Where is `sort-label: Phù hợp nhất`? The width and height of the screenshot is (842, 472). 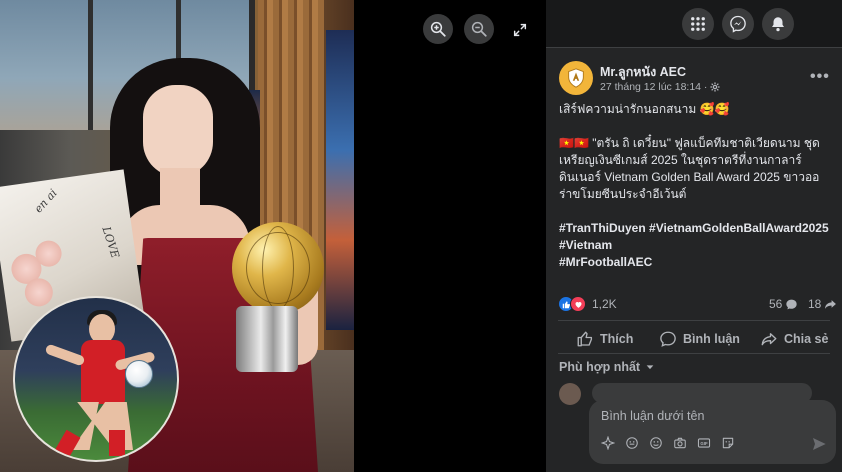 sort-label: Phù hợp nhất is located at coordinates (600, 367).